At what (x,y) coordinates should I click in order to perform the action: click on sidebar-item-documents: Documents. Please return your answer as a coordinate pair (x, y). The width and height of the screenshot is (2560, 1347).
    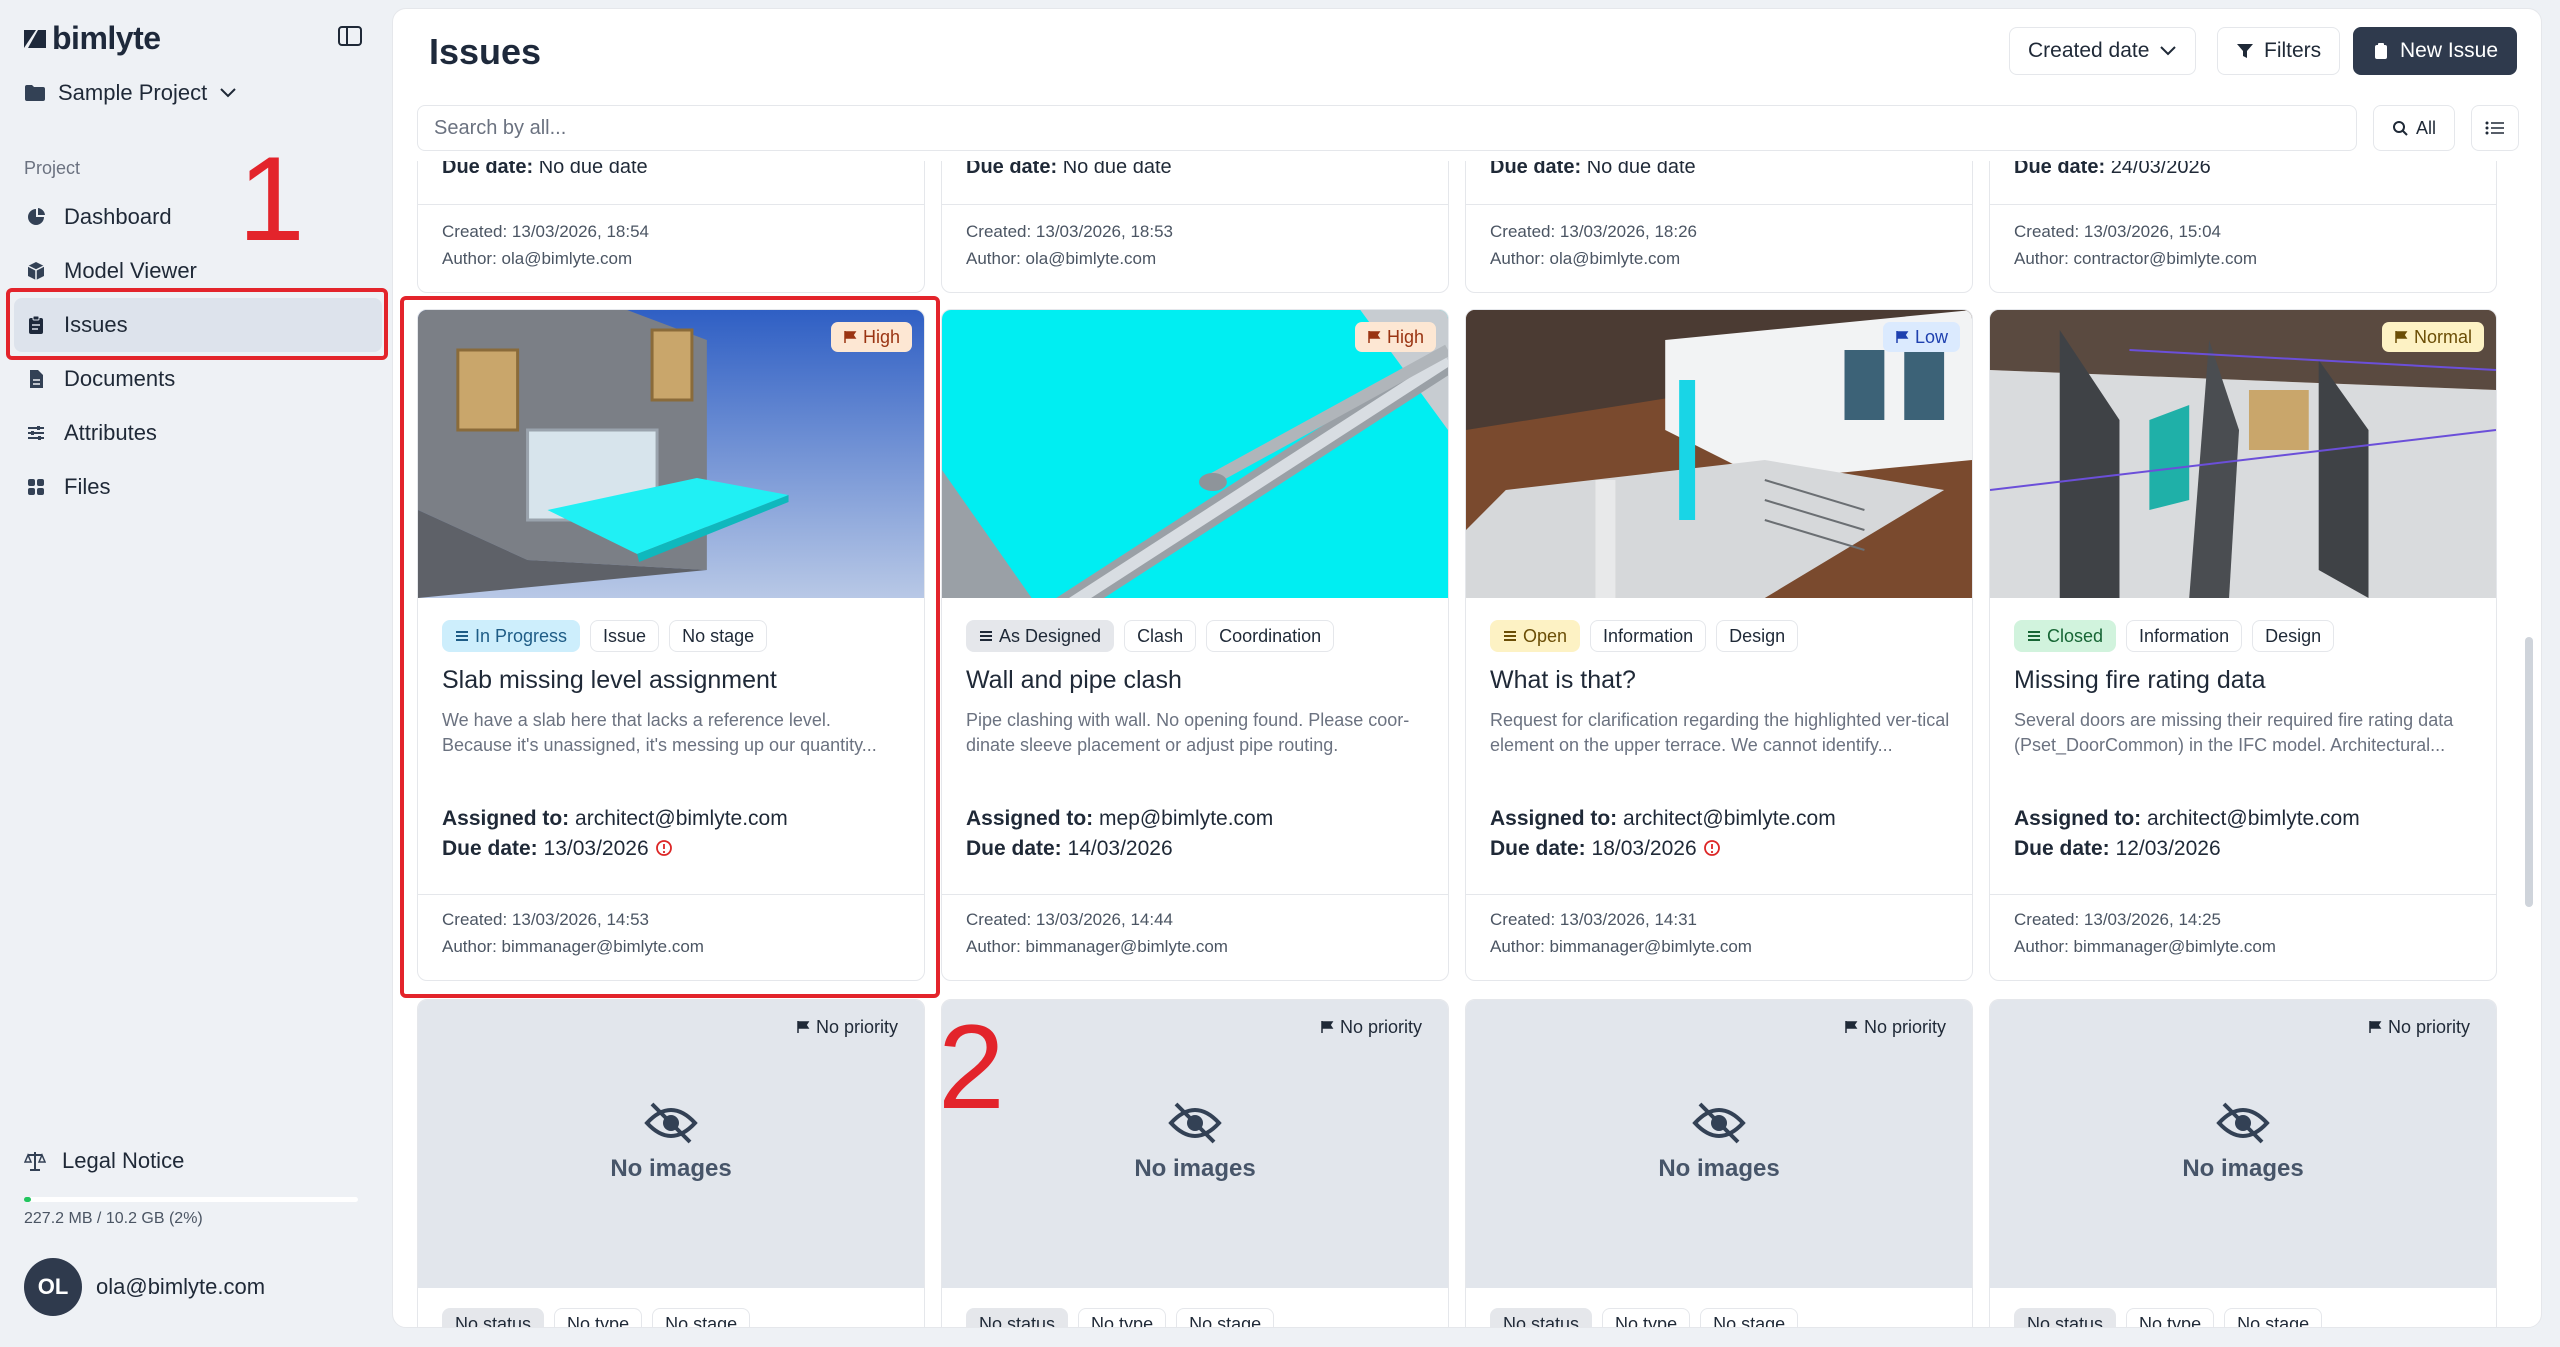
    Looking at the image, I should click on (198, 379).